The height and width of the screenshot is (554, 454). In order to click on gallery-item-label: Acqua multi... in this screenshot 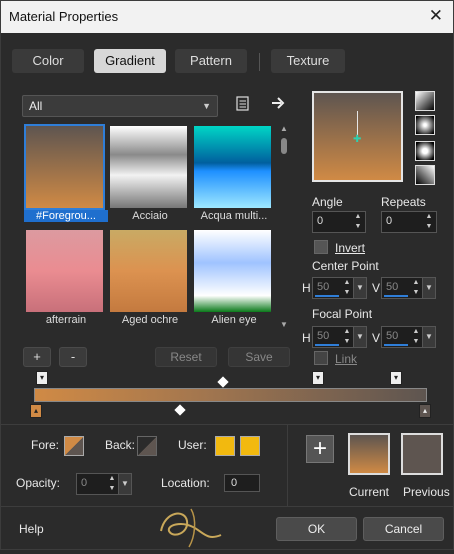, I will do `click(234, 216)`.